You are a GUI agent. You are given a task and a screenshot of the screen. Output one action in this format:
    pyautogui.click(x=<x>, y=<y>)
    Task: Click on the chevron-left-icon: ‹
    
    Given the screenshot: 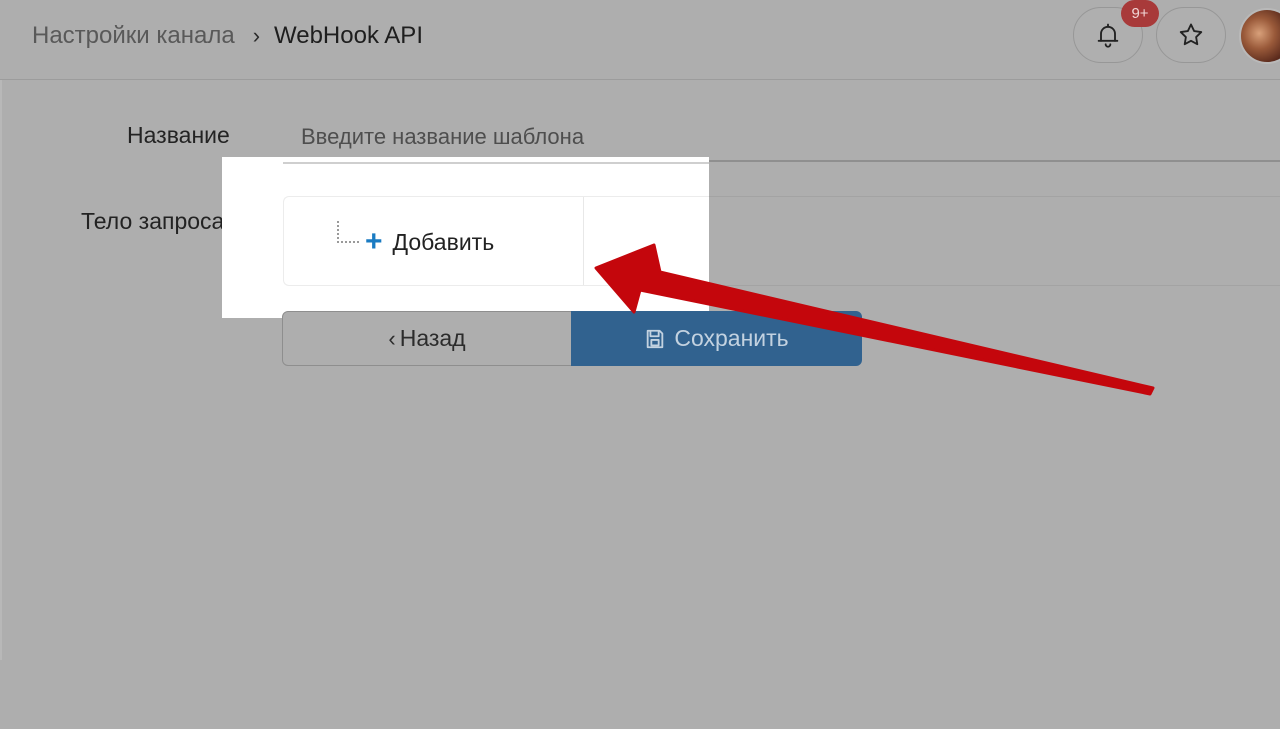 What is the action you would take?
    pyautogui.click(x=392, y=338)
    